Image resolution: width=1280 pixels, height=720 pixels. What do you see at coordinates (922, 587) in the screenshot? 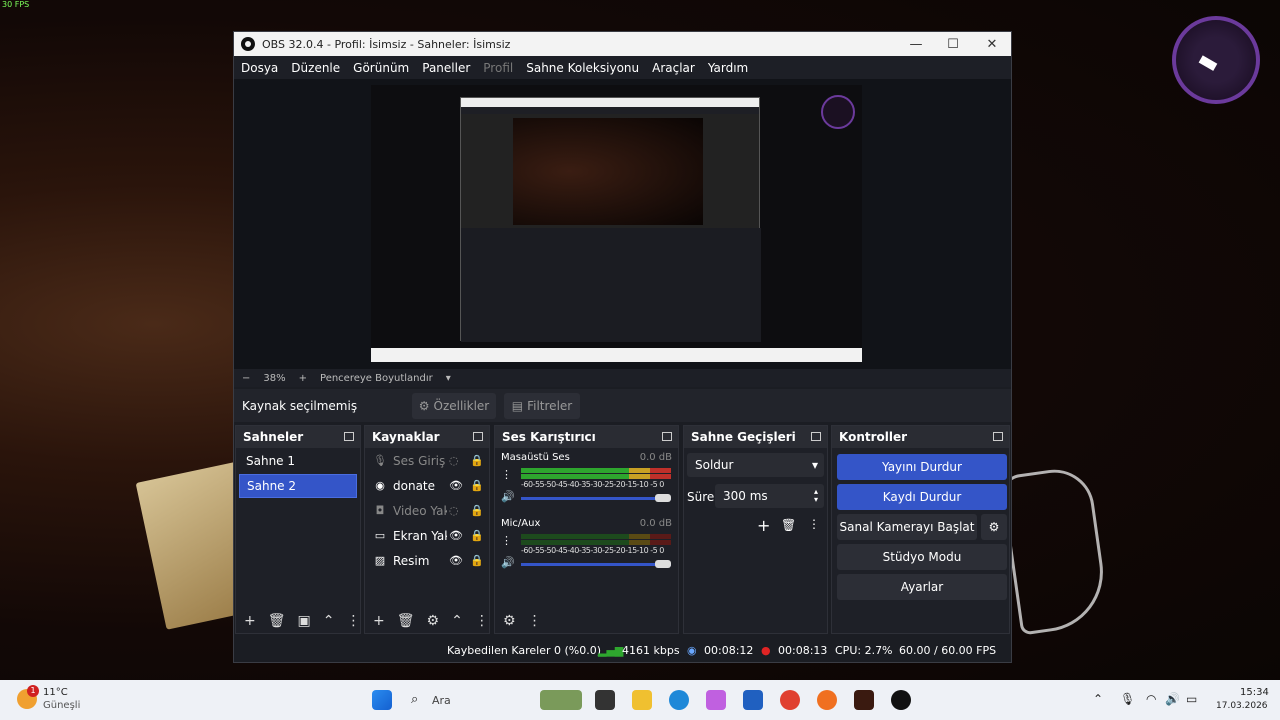
I see `settings-button: Ayarlar` at bounding box center [922, 587].